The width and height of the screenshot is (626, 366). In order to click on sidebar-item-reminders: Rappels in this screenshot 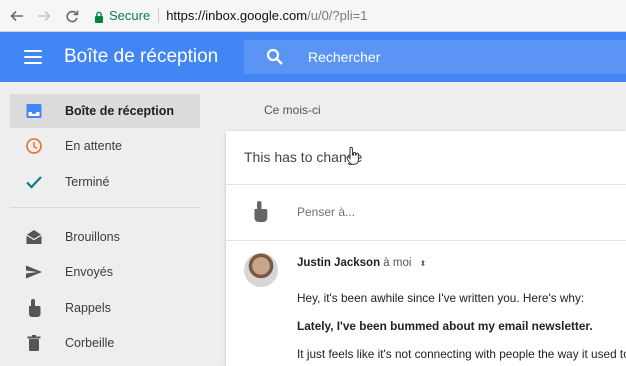, I will do `click(105, 308)`.